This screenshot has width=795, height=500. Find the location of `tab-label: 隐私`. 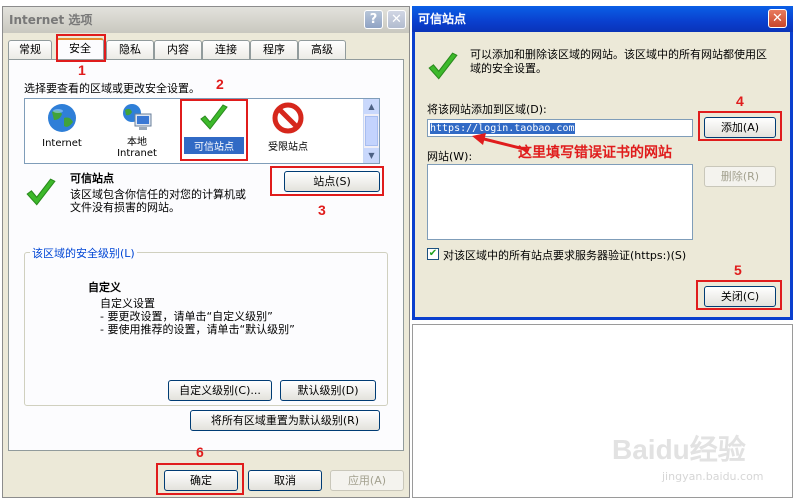

tab-label: 隐私 is located at coordinates (130, 49).